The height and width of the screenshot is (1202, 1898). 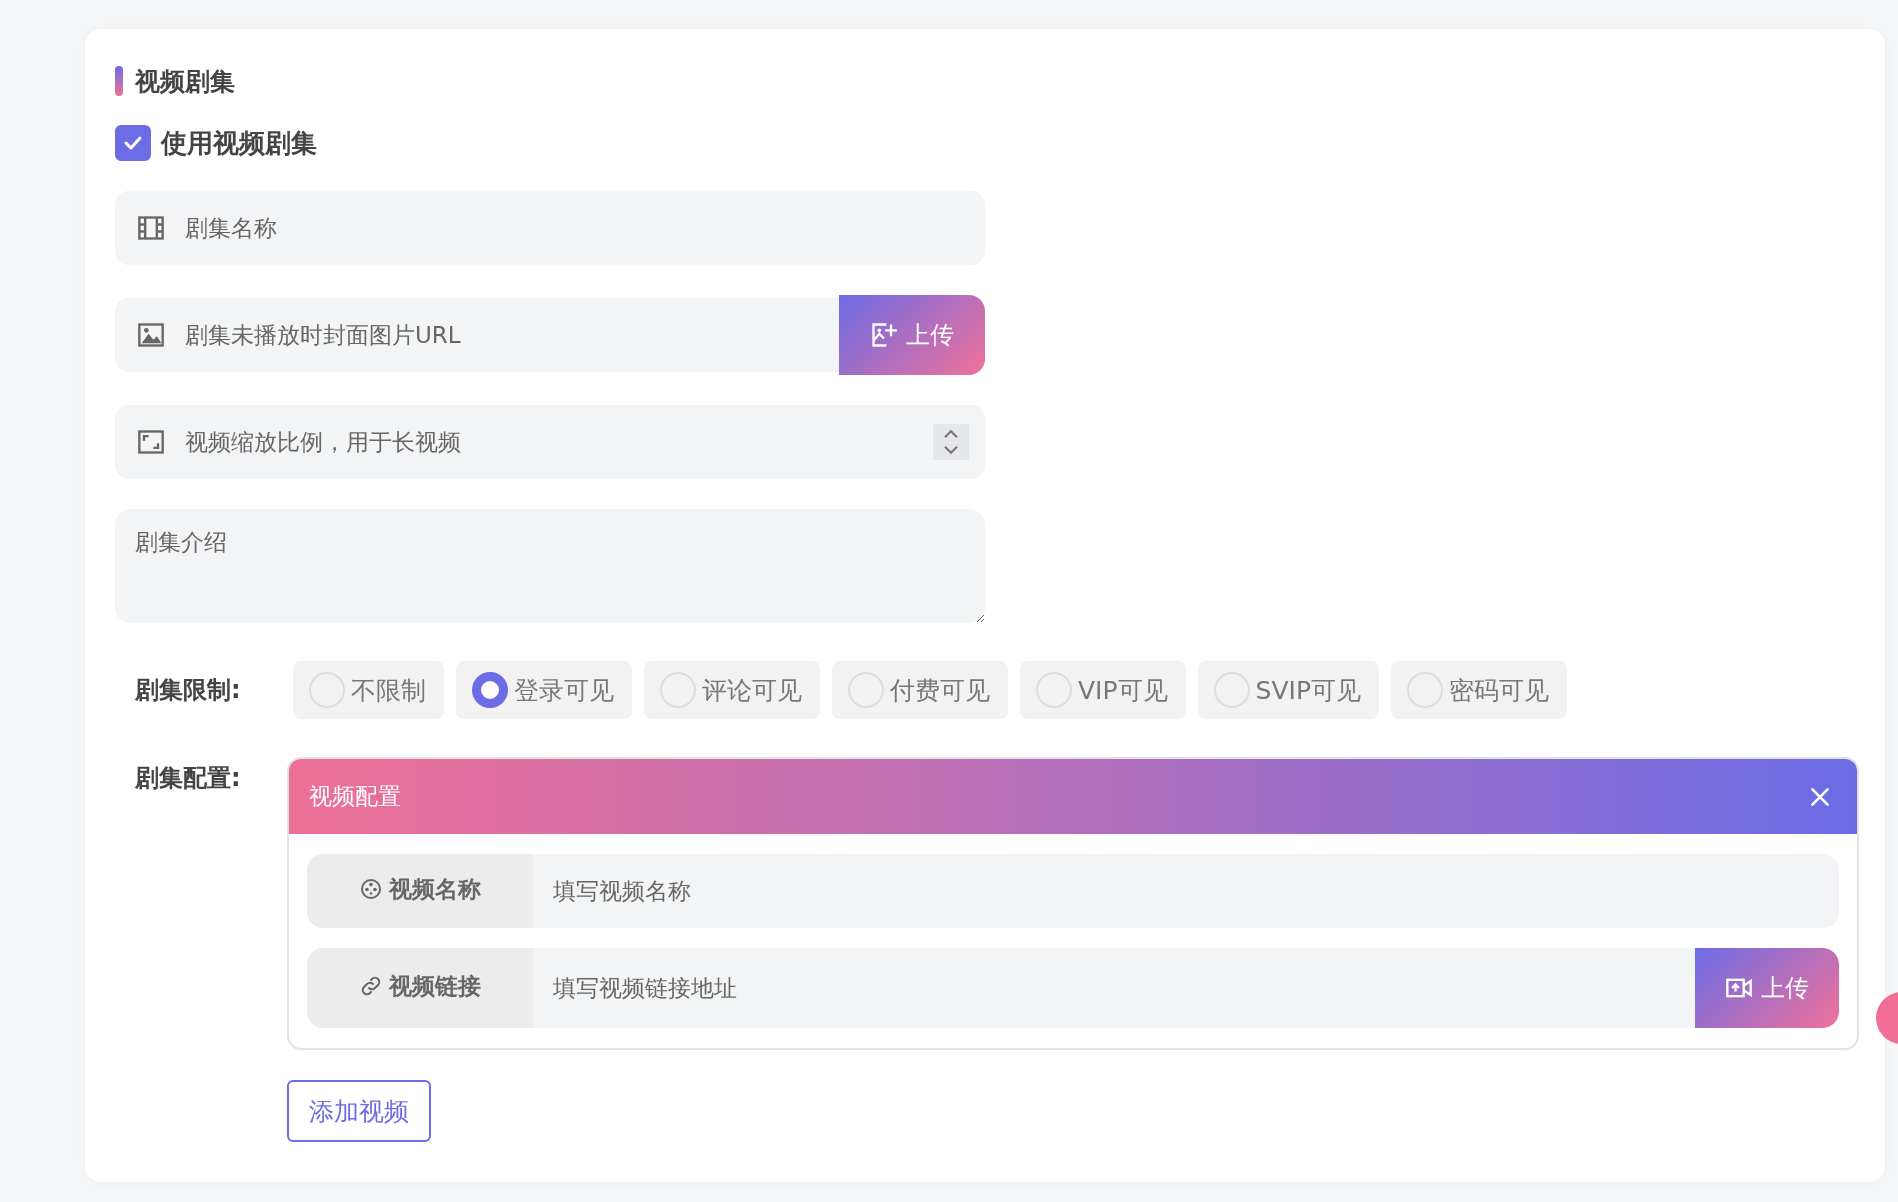 I want to click on radio-option: 密码可见, so click(x=1479, y=690).